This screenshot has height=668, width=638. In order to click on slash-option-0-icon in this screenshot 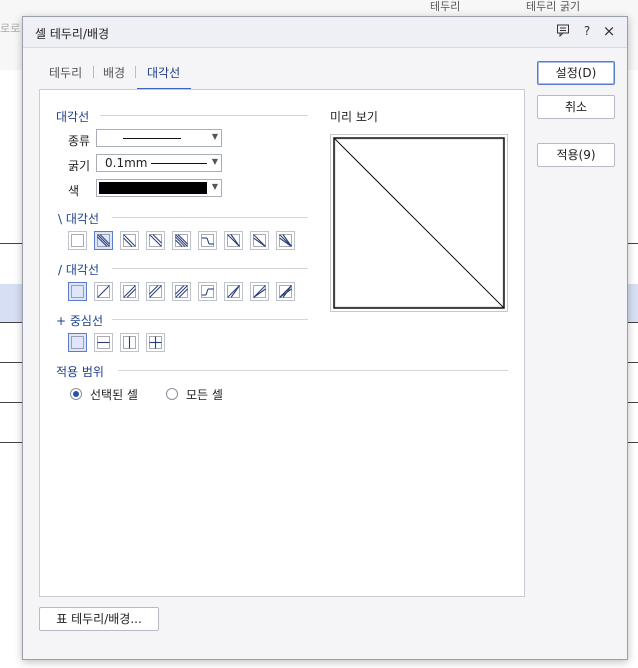, I will do `click(77, 291)`.